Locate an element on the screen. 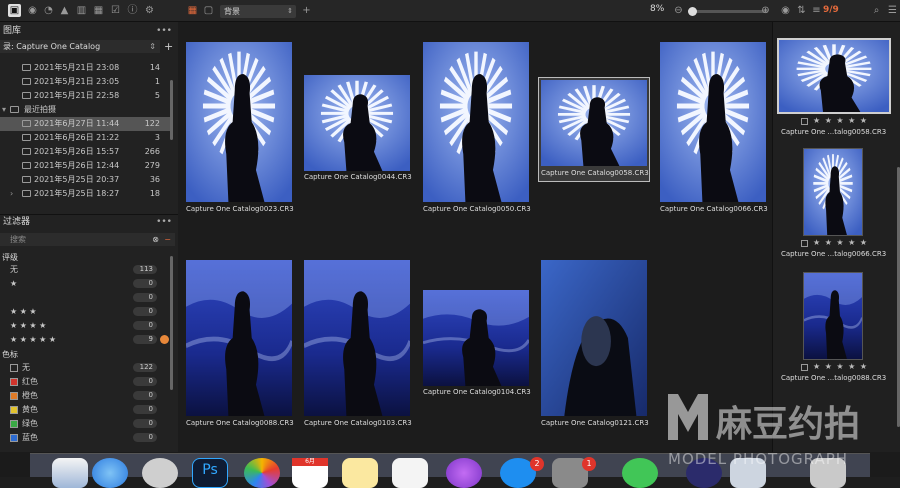 The height and width of the screenshot is (488, 900). photos-icon is located at coordinates (262, 473).